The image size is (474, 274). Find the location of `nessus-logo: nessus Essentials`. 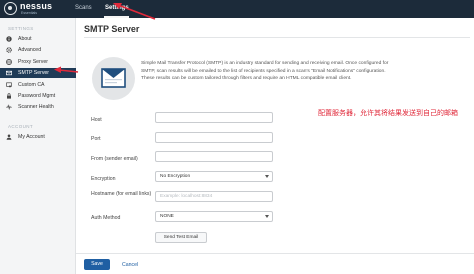

nessus-logo: nessus Essentials is located at coordinates (34, 8).